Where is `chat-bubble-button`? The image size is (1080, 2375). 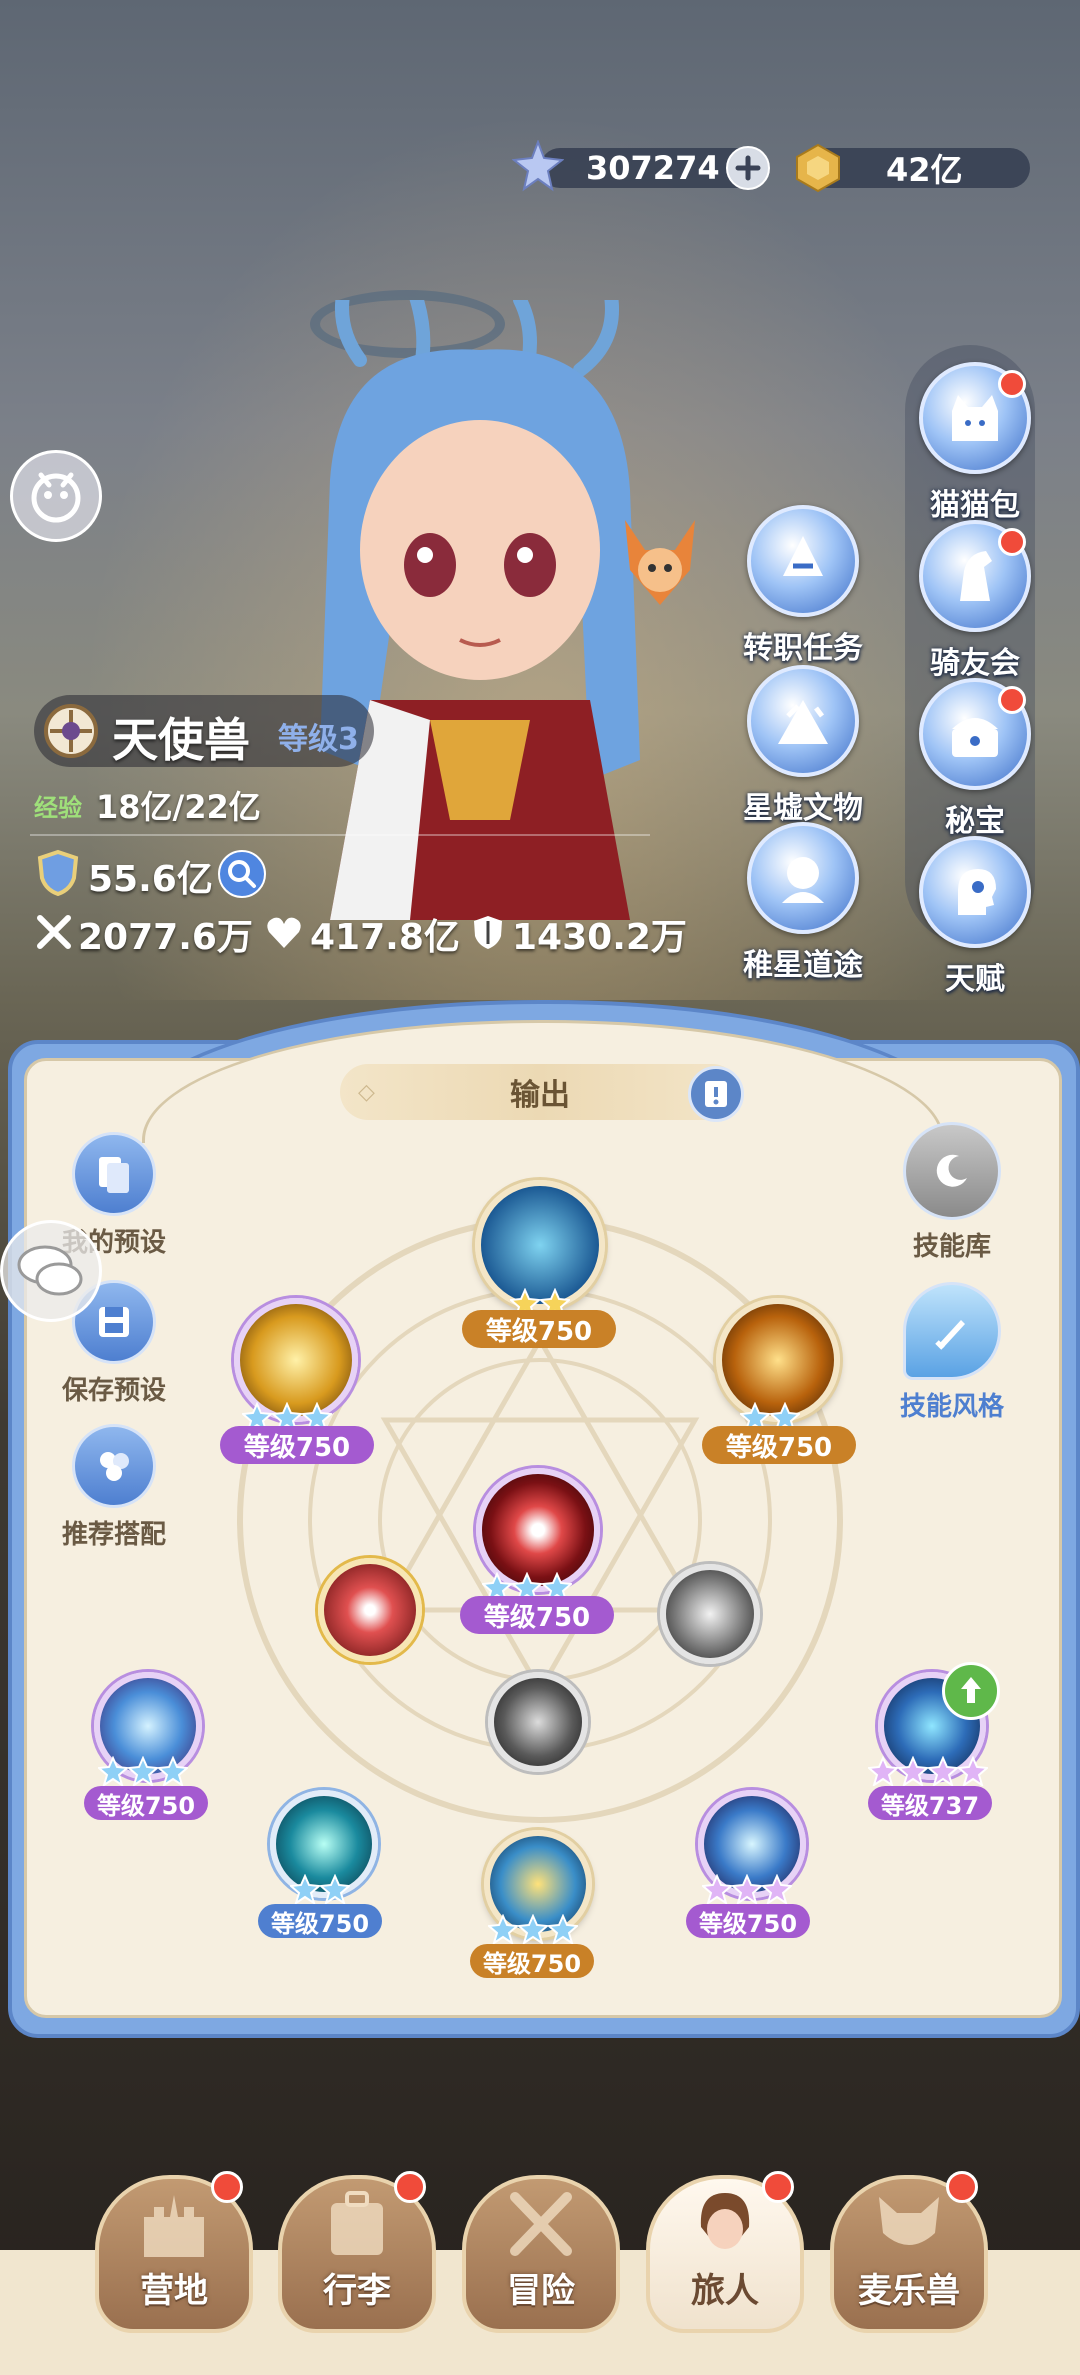
chat-bubble-button is located at coordinates (51, 1271).